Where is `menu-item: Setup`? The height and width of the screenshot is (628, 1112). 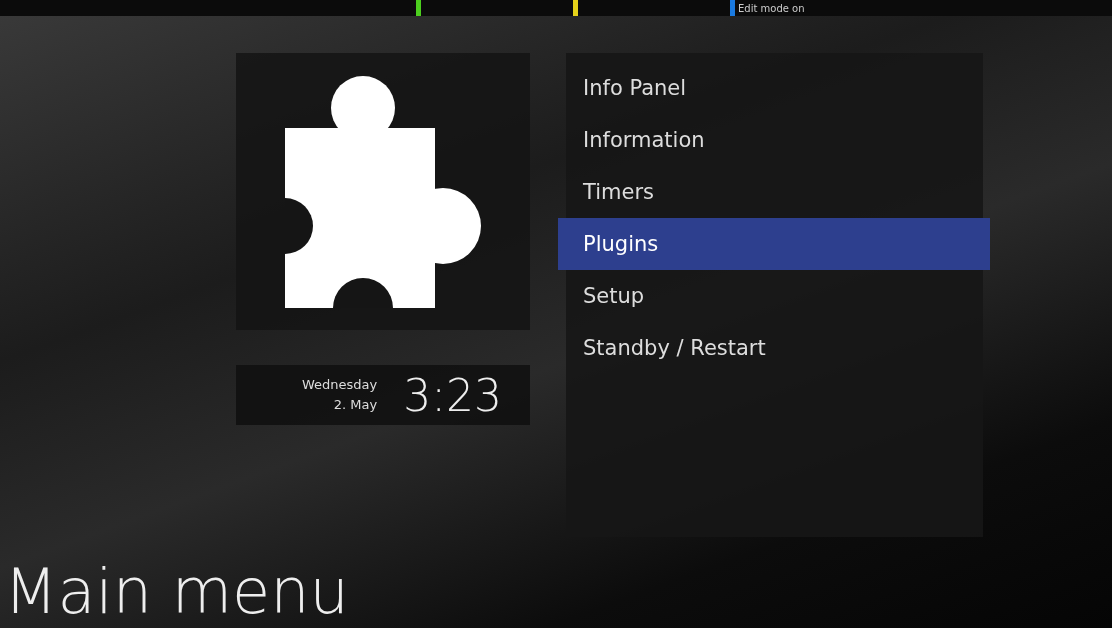 menu-item: Setup is located at coordinates (778, 296).